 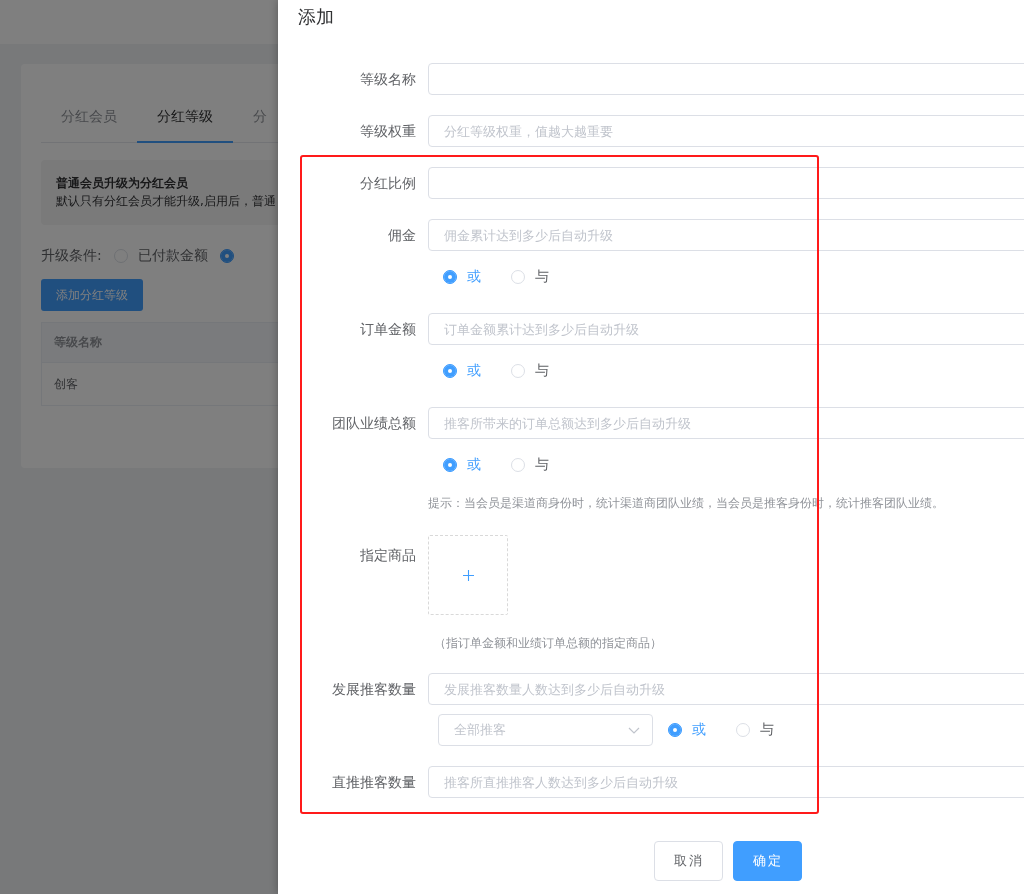 I want to click on plus-icon, so click(x=468, y=575).